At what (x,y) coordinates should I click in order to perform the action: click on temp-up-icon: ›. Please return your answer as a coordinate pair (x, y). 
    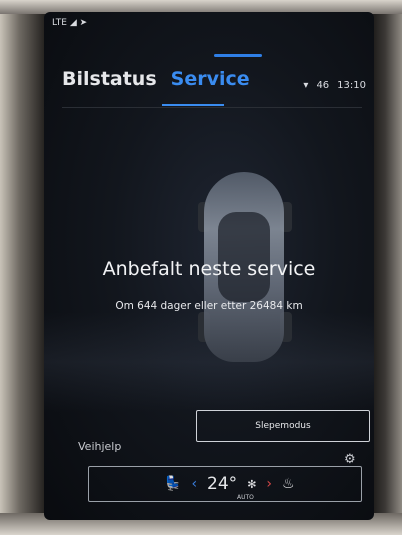
    Looking at the image, I should click on (269, 484).